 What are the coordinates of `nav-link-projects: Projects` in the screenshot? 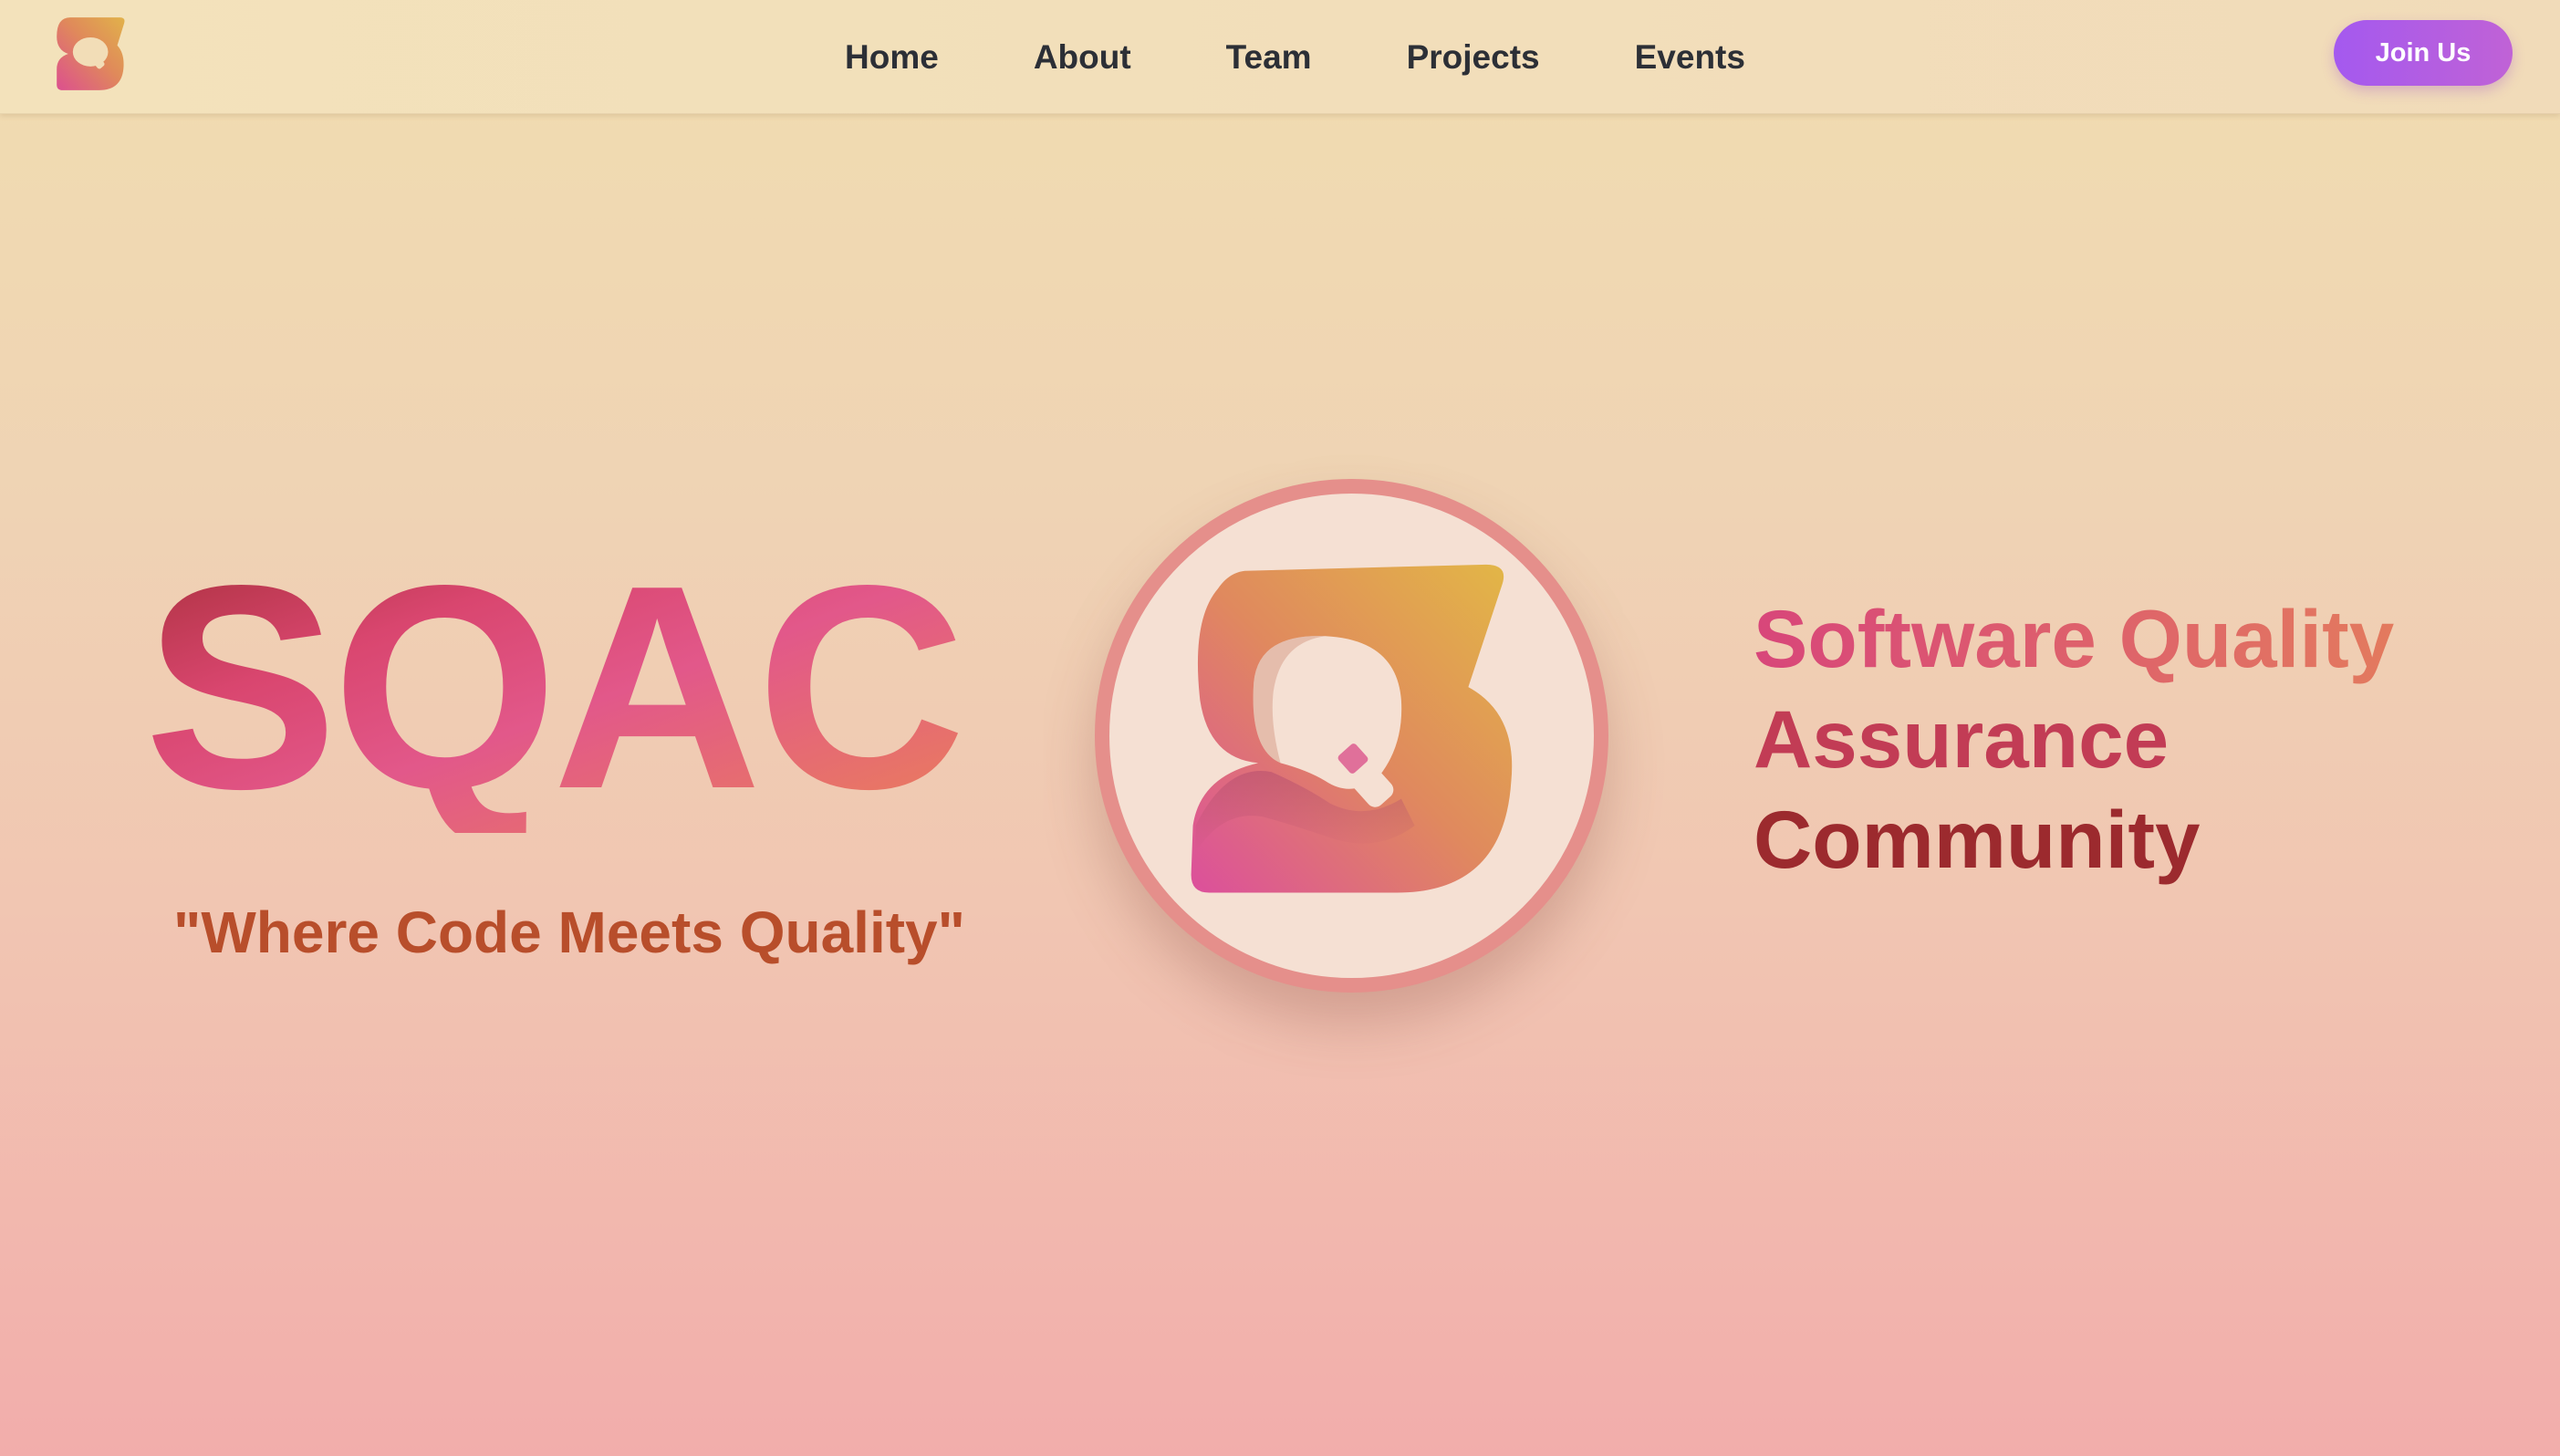 It's located at (1474, 57).